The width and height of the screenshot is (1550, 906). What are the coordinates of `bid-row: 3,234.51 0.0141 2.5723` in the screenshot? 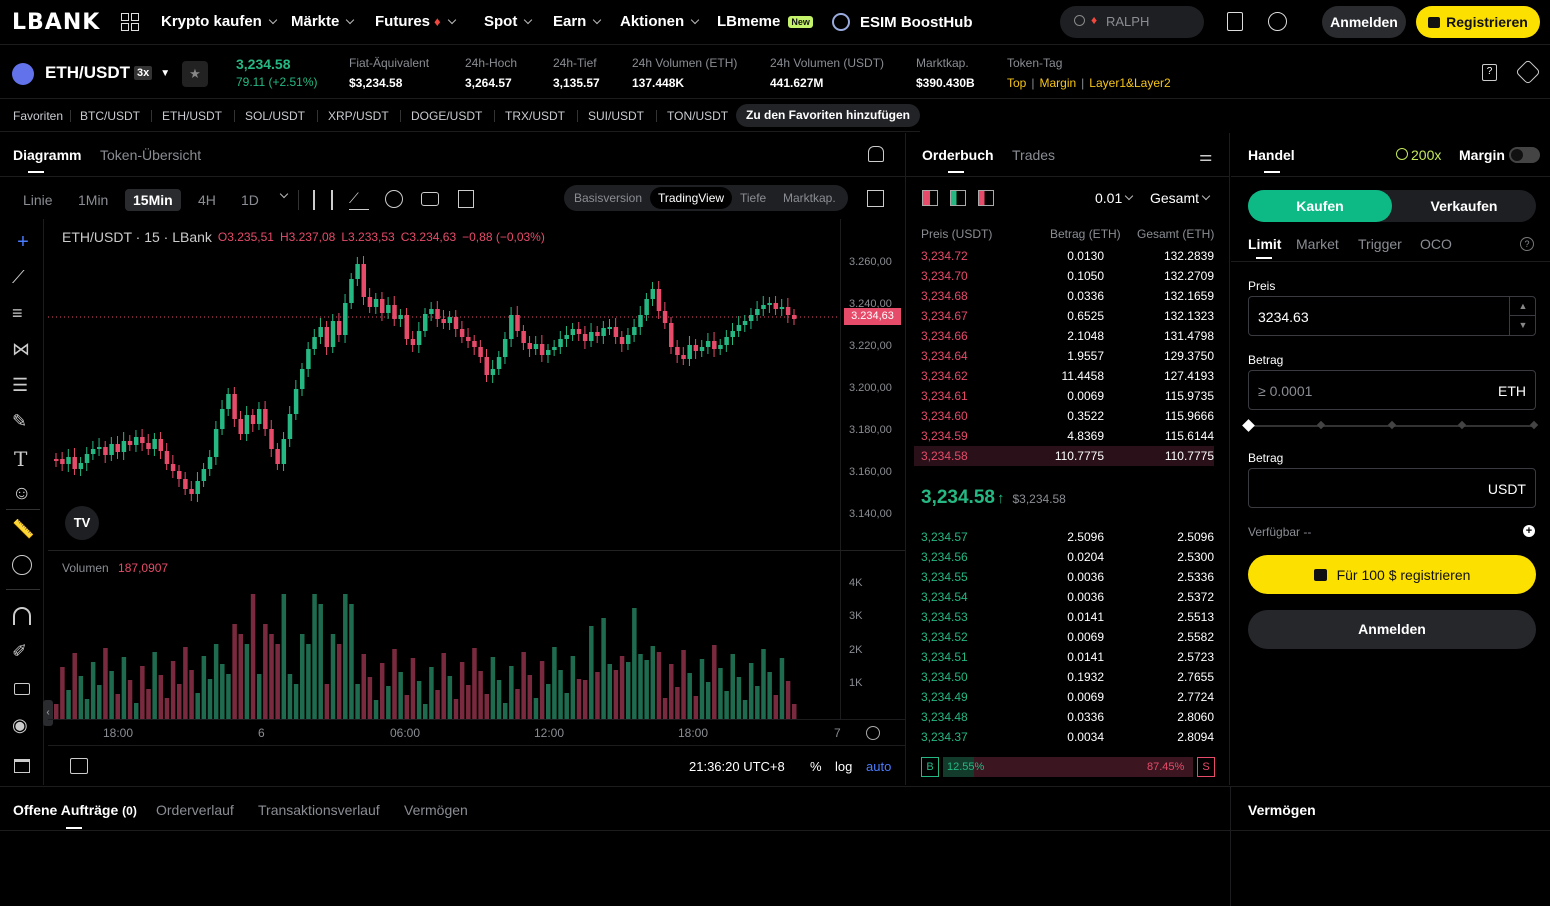 It's located at (1064, 657).